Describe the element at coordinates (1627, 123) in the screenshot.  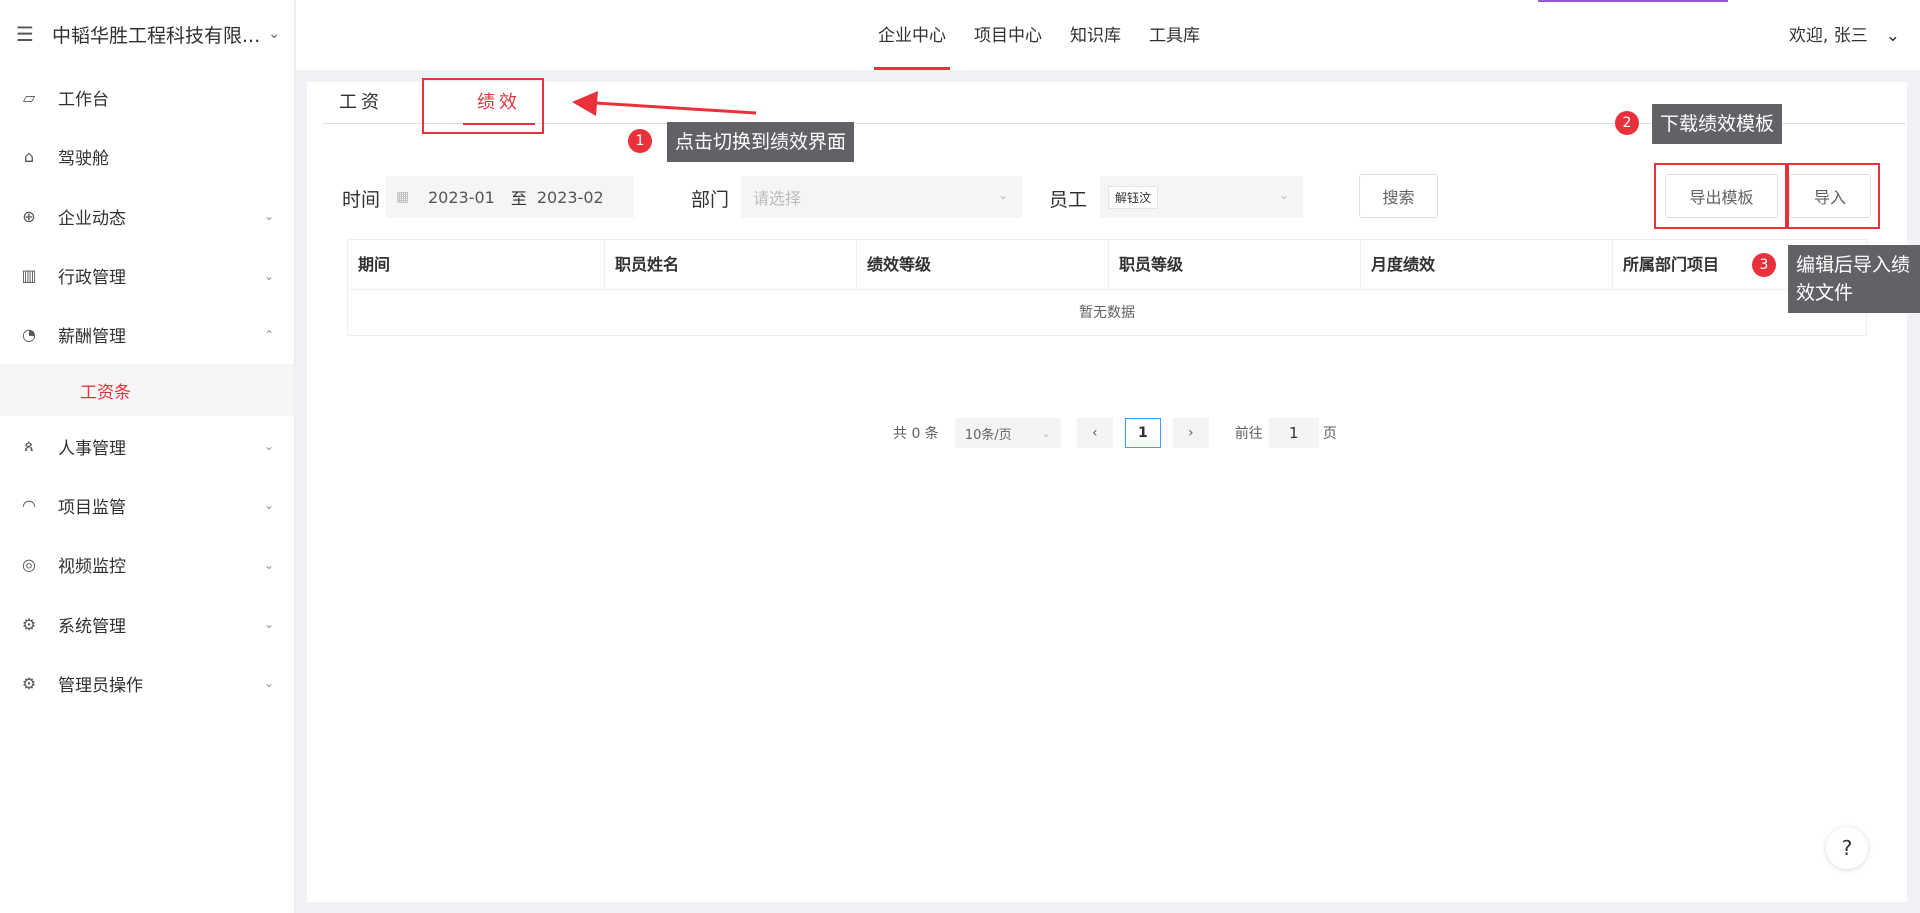
I see `annotation-badge-2: 2` at that location.